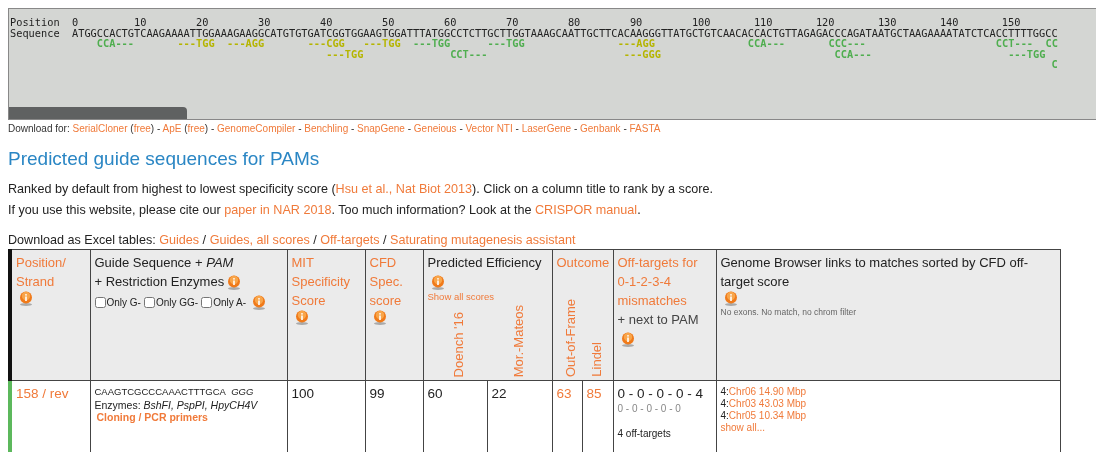 The height and width of the screenshot is (452, 1096). What do you see at coordinates (582, 262) in the screenshot?
I see `column-title: Outcome` at bounding box center [582, 262].